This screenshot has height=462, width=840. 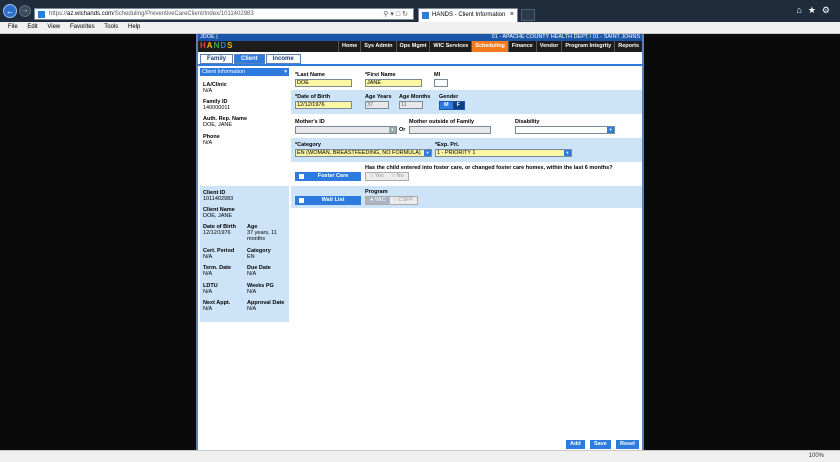 I want to click on sidebar-cert-period: Cert. Period N/A, so click(x=219, y=254).